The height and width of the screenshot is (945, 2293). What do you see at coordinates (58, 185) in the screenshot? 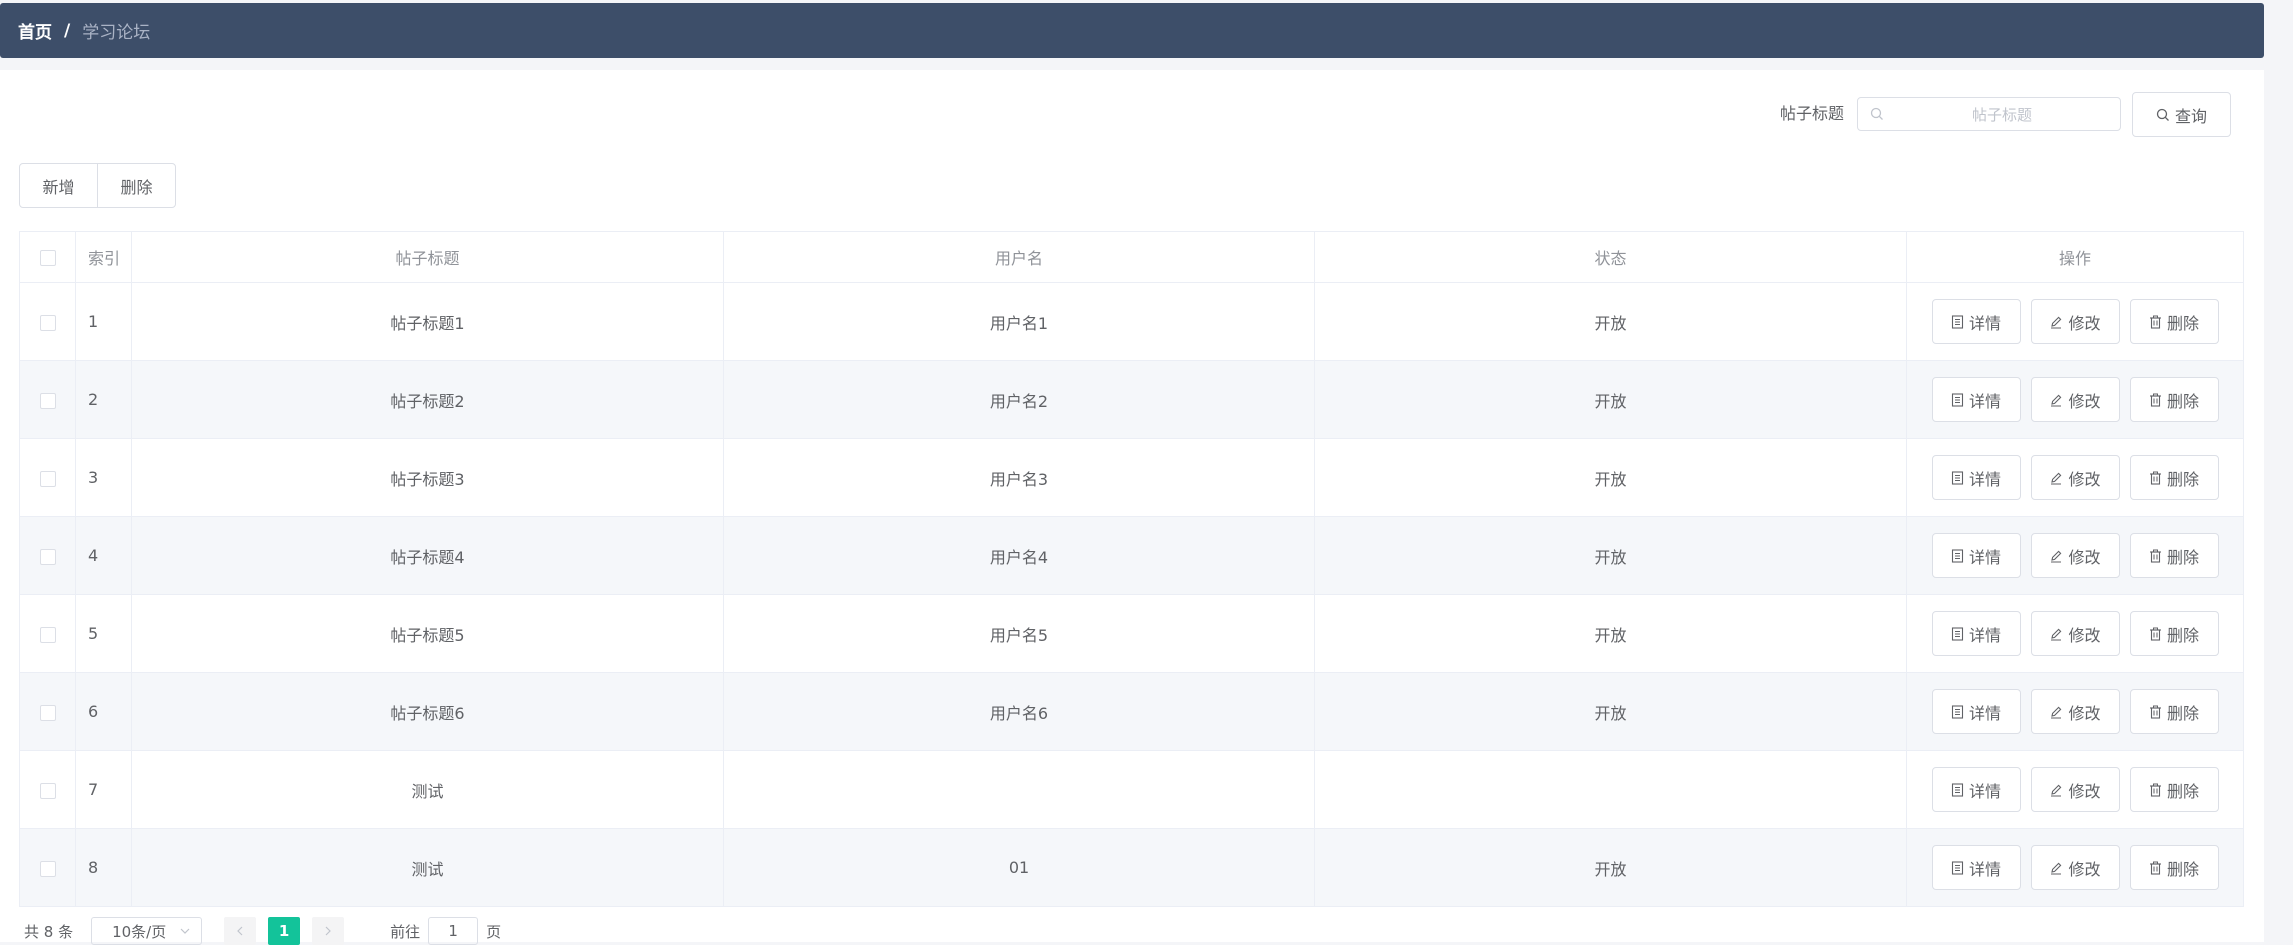
I see `add-button: 新增` at bounding box center [58, 185].